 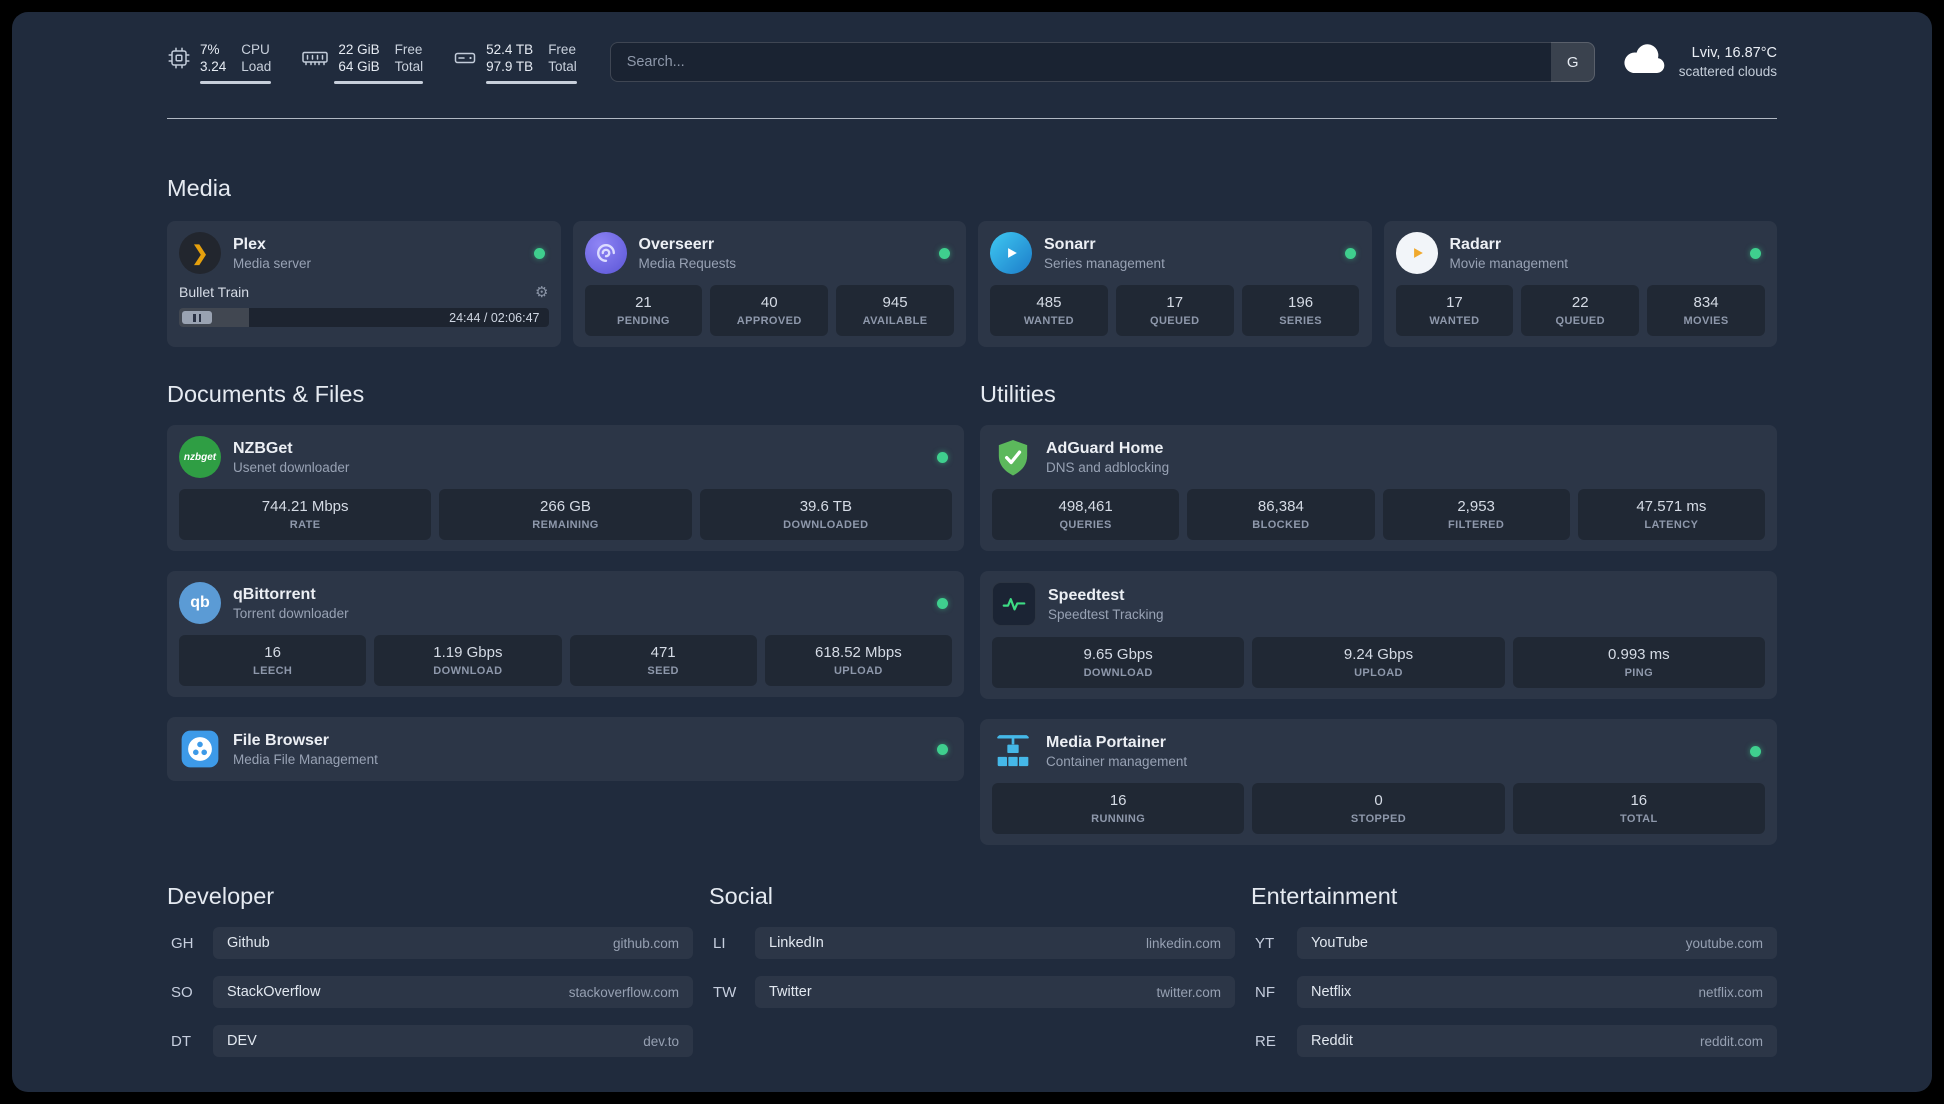 I want to click on bookmark-name: YouTube, so click(x=1339, y=943).